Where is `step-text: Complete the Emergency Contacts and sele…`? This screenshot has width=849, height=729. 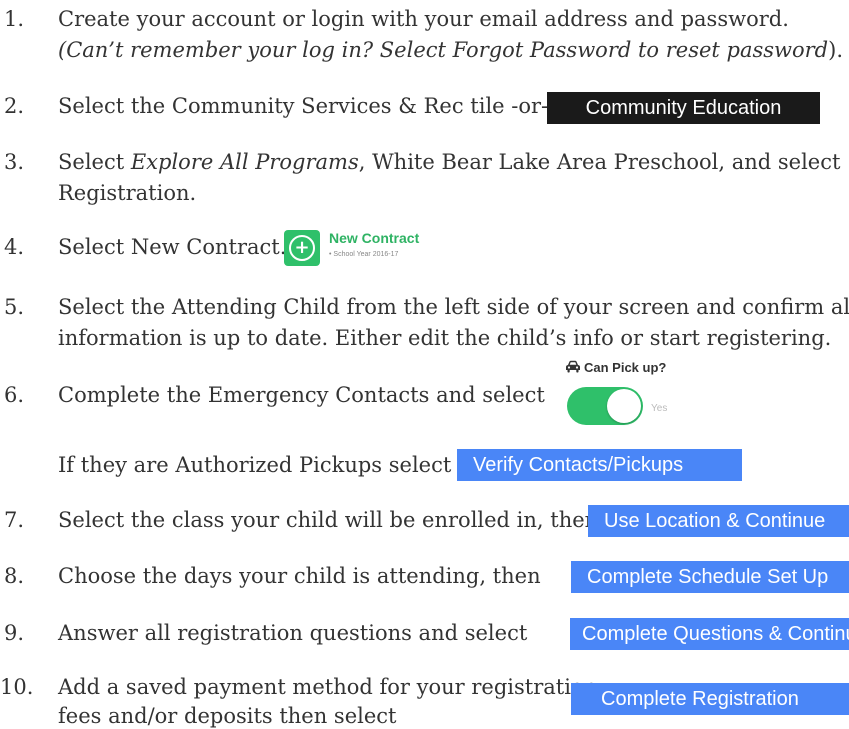 step-text: Complete the Emergency Contacts and sele… is located at coordinates (301, 395).